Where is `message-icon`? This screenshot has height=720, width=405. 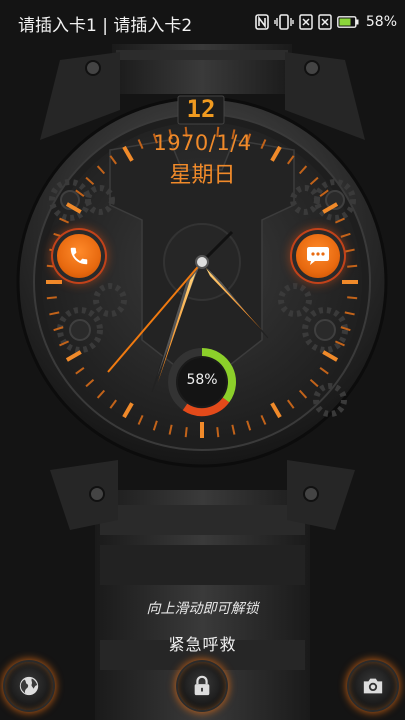 message-icon is located at coordinates (318, 256).